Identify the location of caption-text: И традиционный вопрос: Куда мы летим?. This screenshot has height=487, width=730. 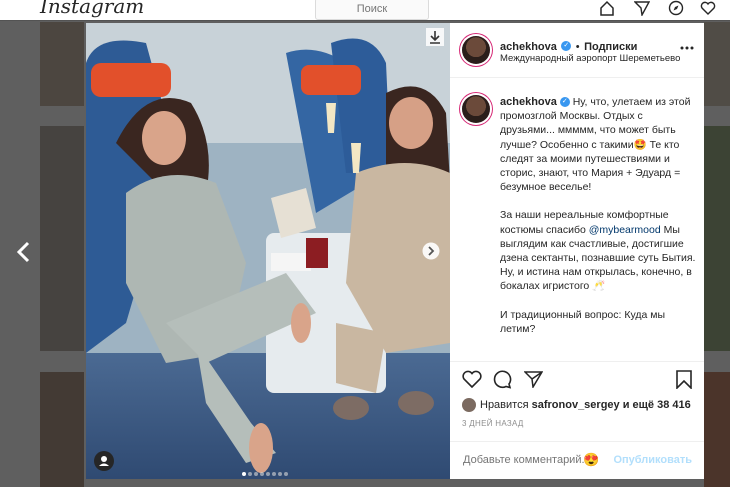
(583, 321).